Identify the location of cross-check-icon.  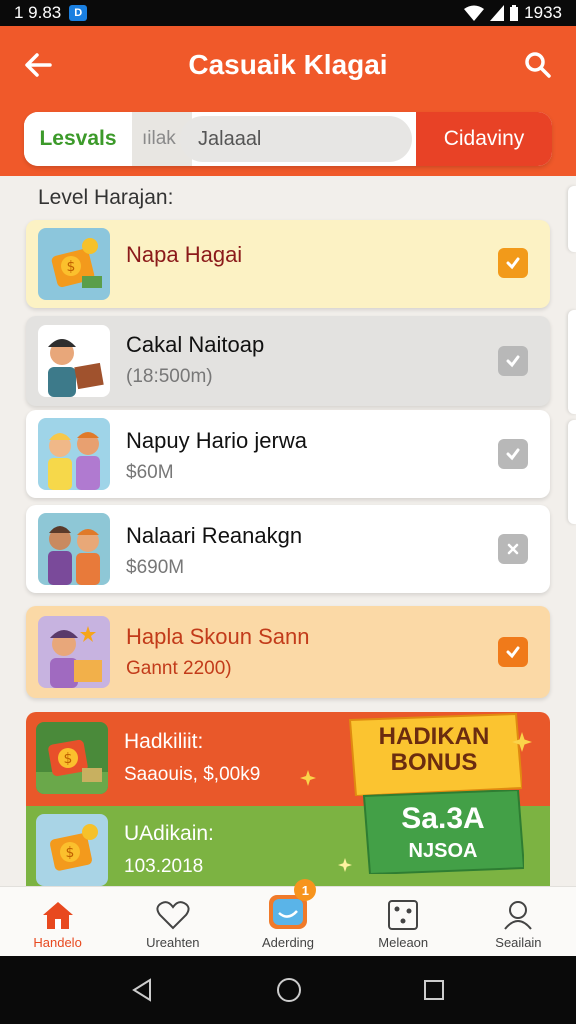
(513, 549).